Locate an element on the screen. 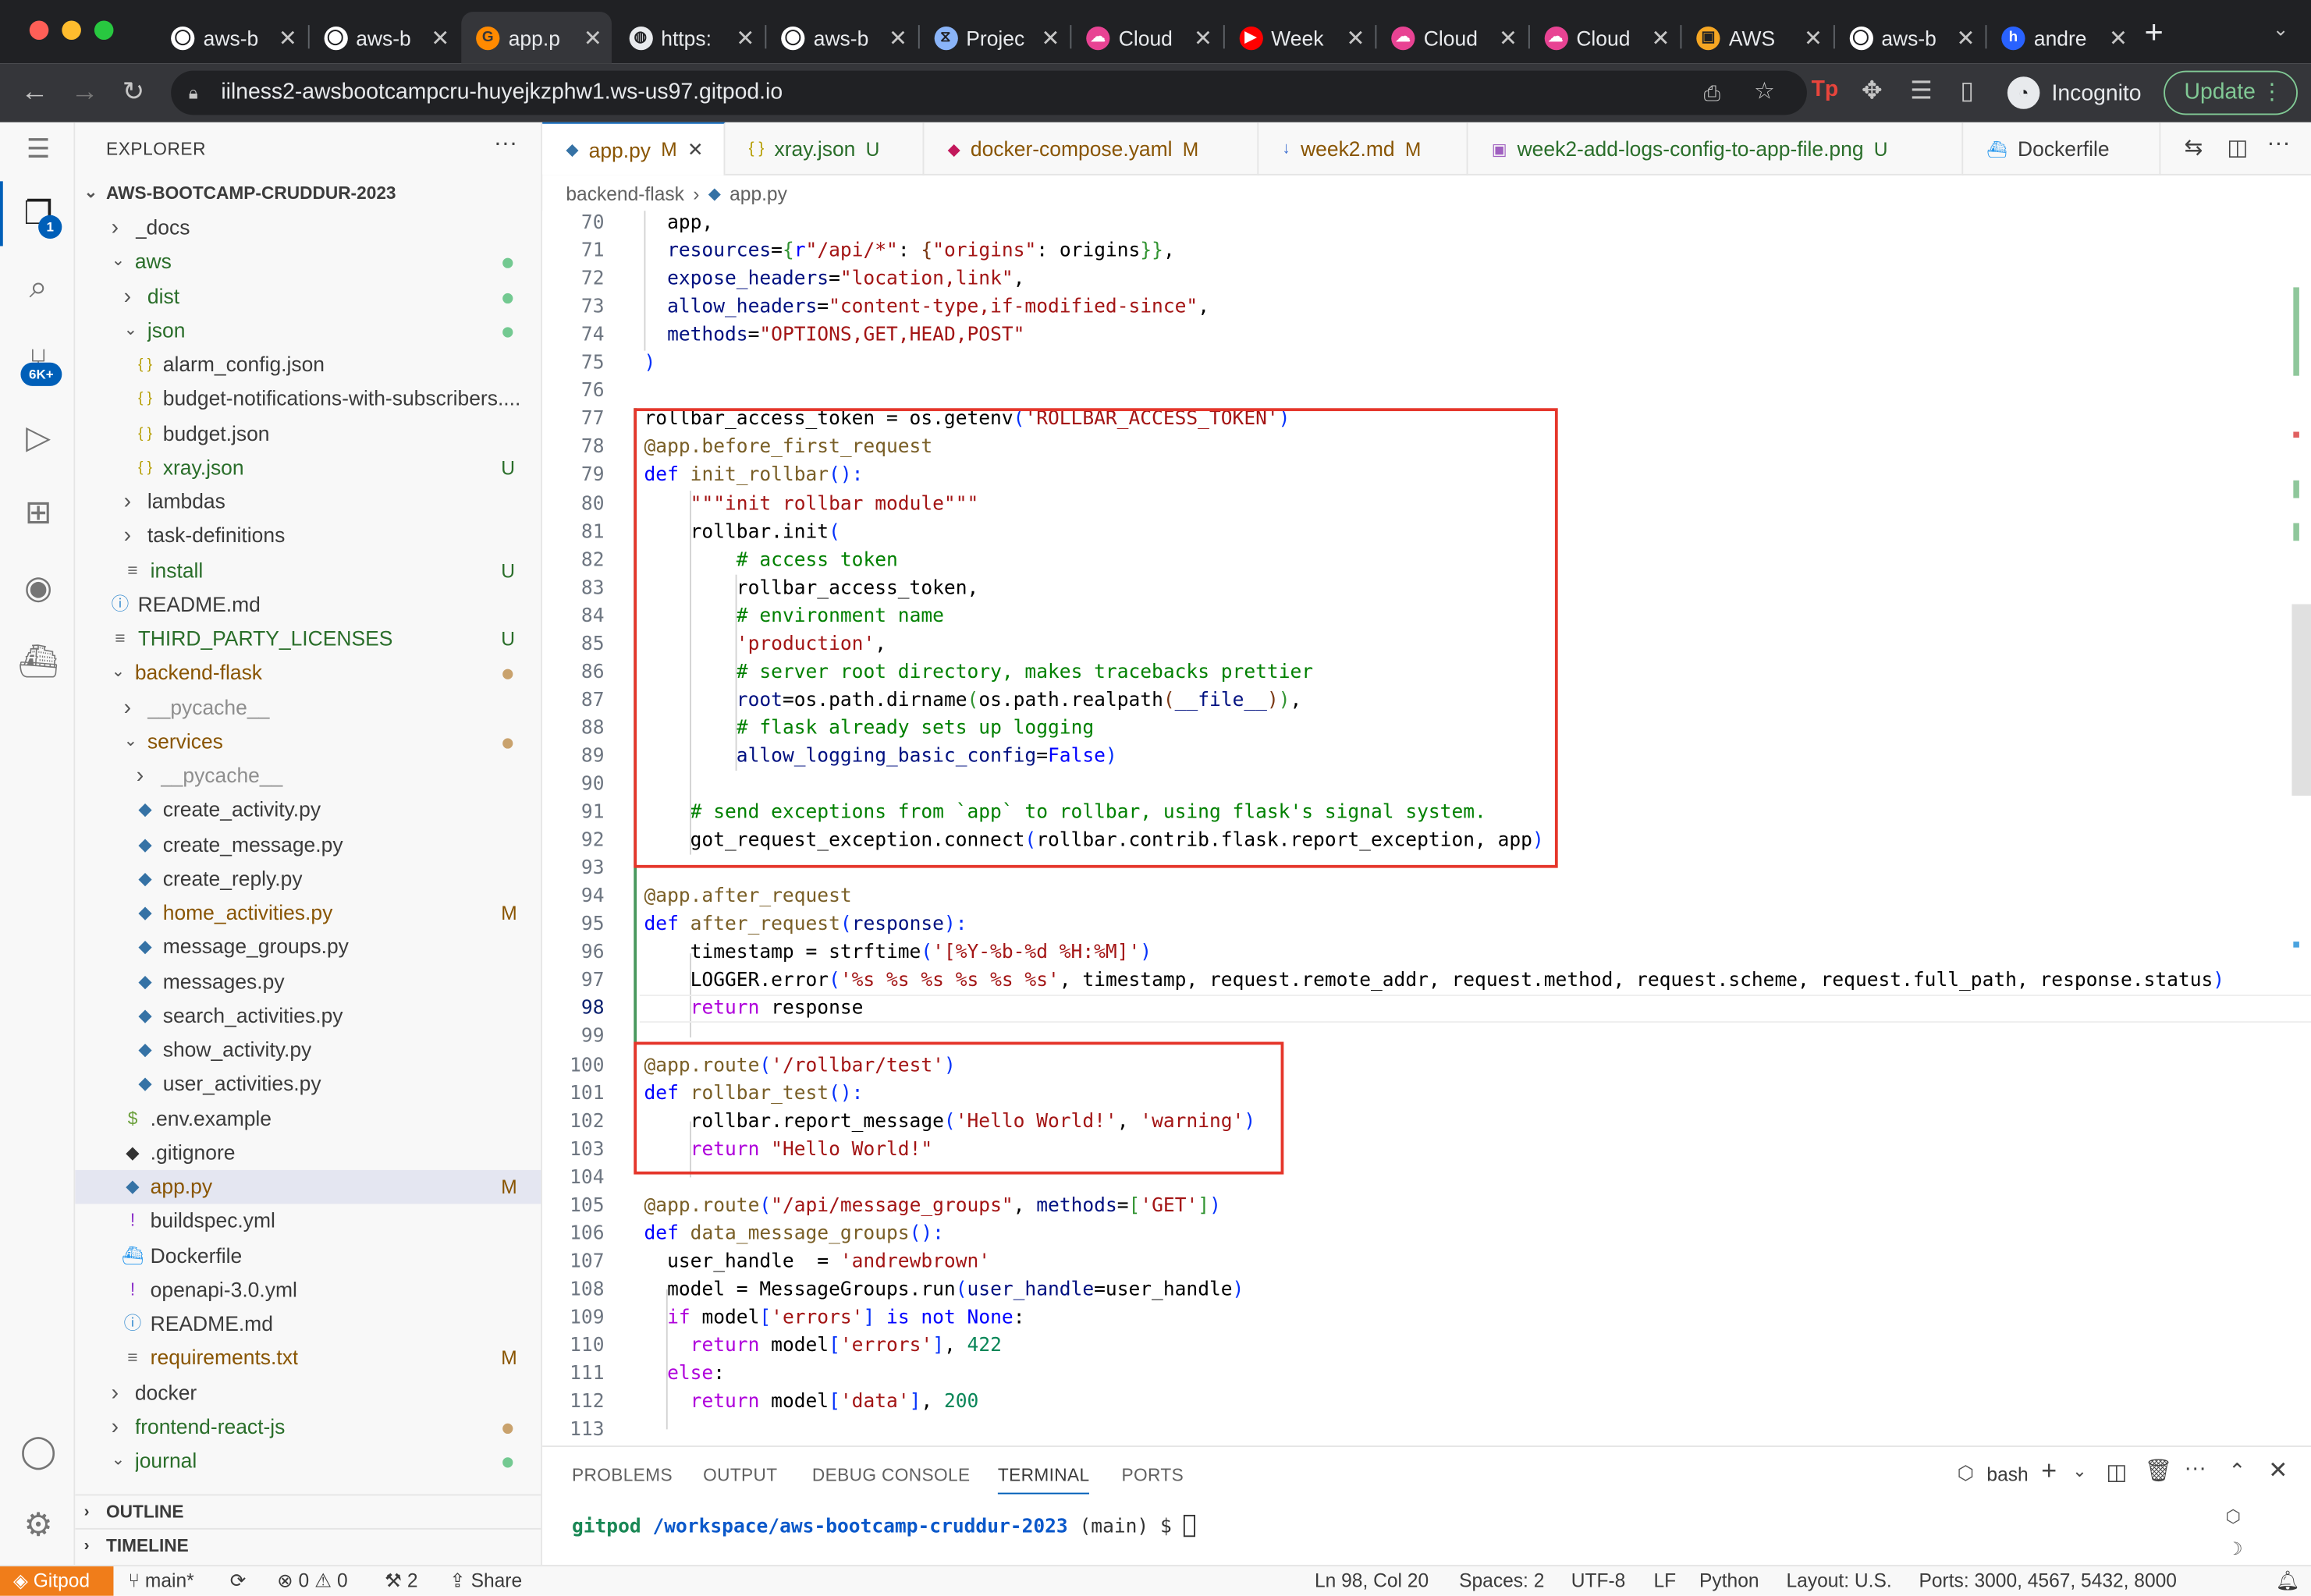  media-queue-icon: ☰ is located at coordinates (1921, 91).